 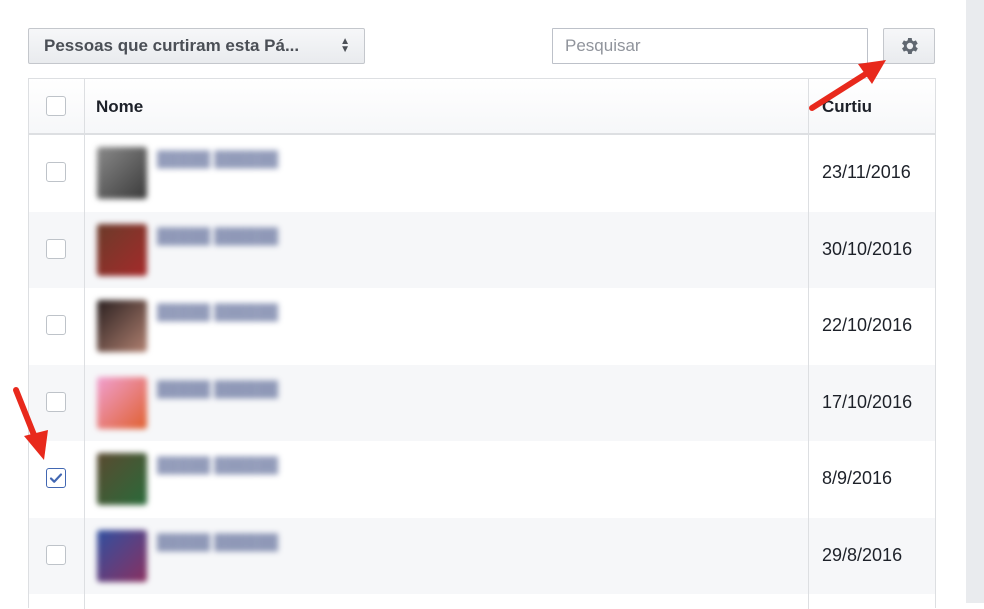 I want to click on liked-date: 29/8/2016, so click(x=862, y=554).